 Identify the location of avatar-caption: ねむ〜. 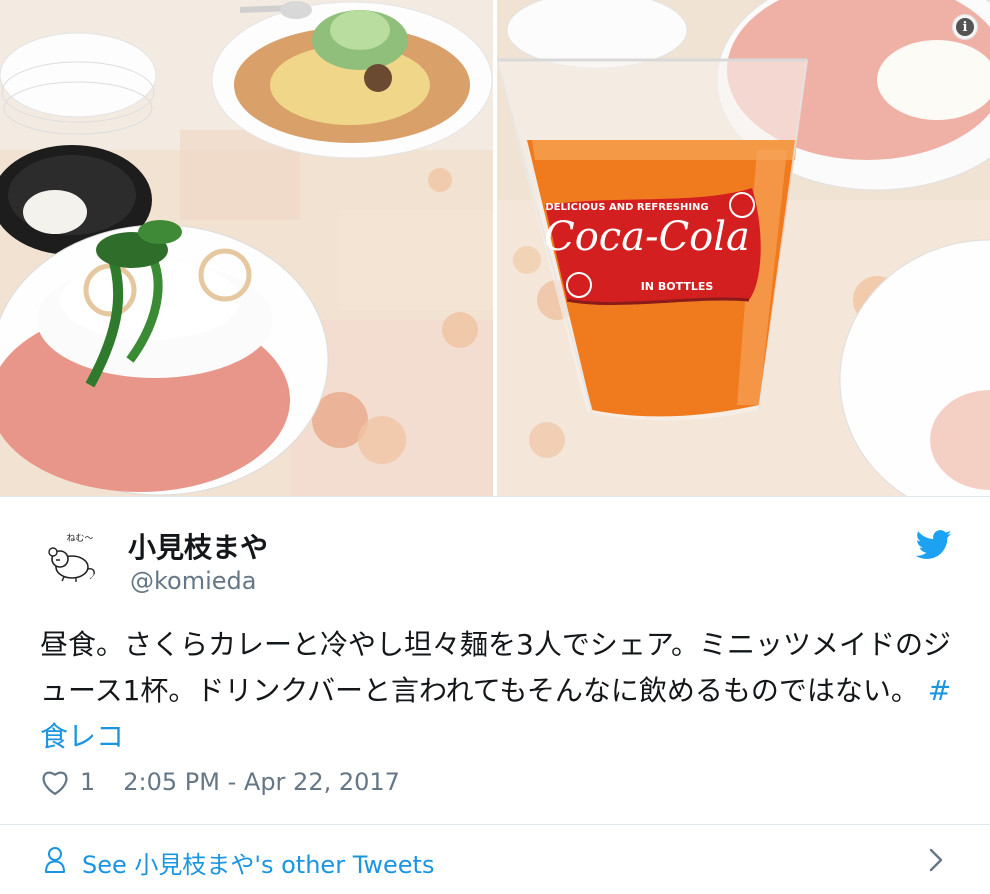
(79, 538).